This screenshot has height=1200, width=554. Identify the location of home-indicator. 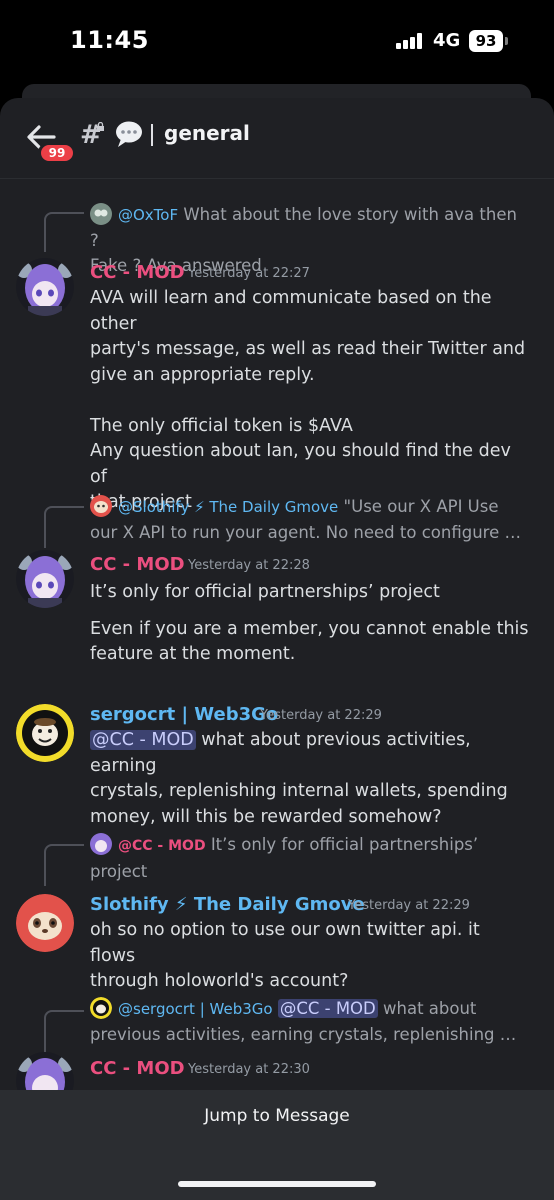
(277, 1184).